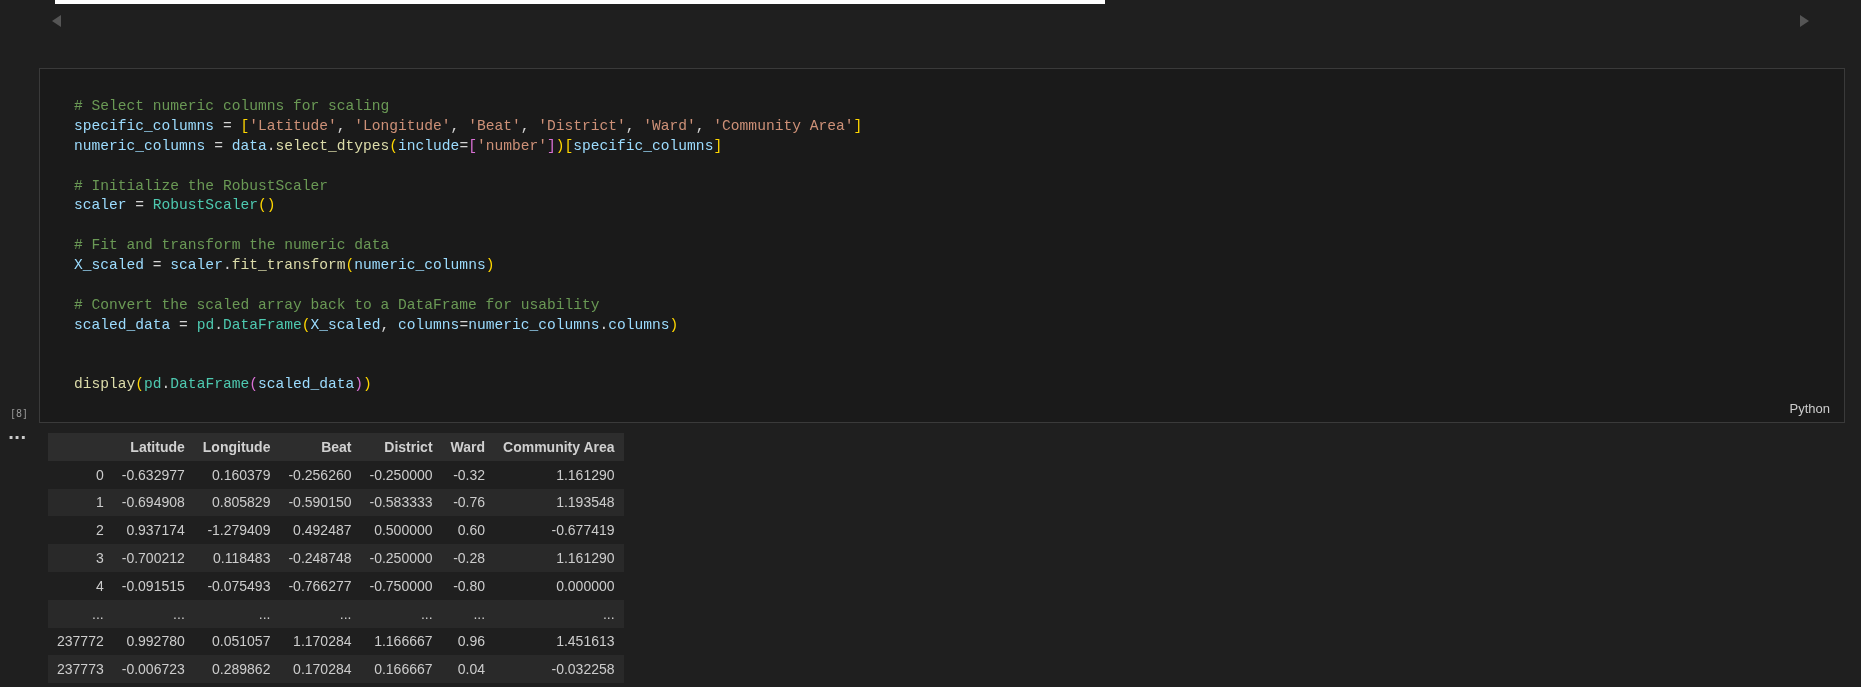 This screenshot has width=1861, height=687. Describe the element at coordinates (468, 586) in the screenshot. I see `table-cell: -0.80` at that location.